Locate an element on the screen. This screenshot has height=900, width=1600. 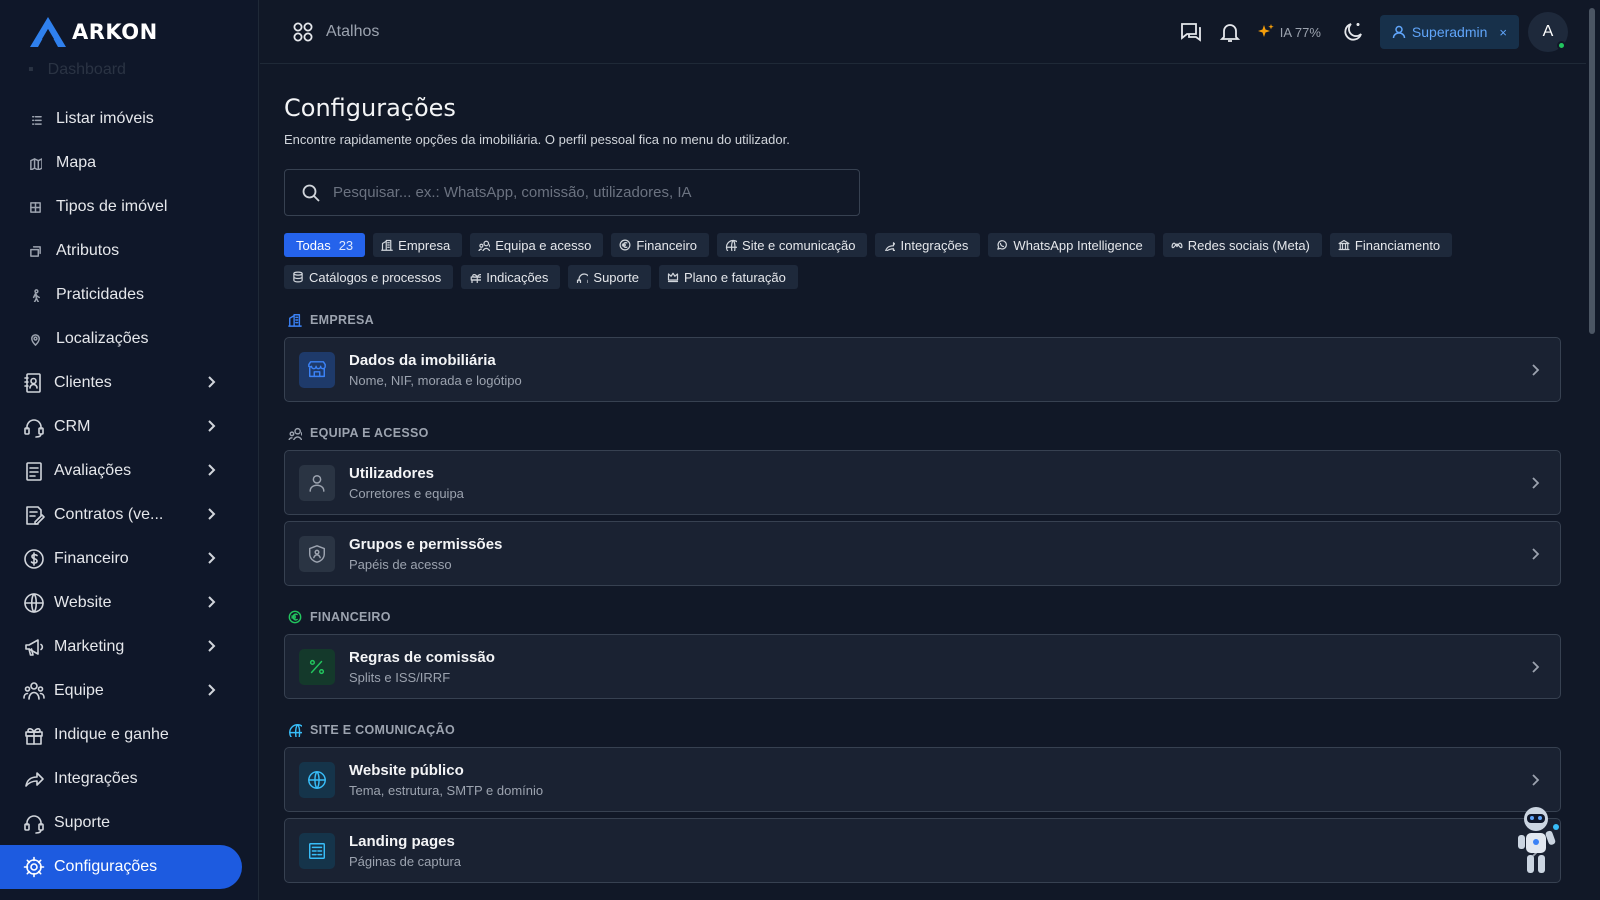
filter-chip-indicações: Indicações is located at coordinates (511, 277).